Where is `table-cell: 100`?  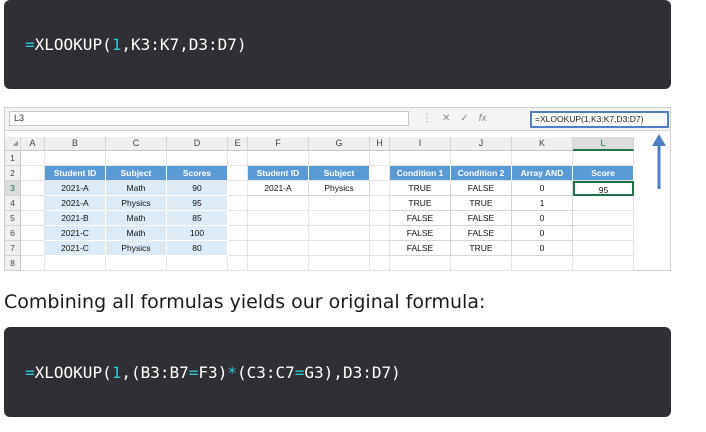 table-cell: 100 is located at coordinates (197, 233).